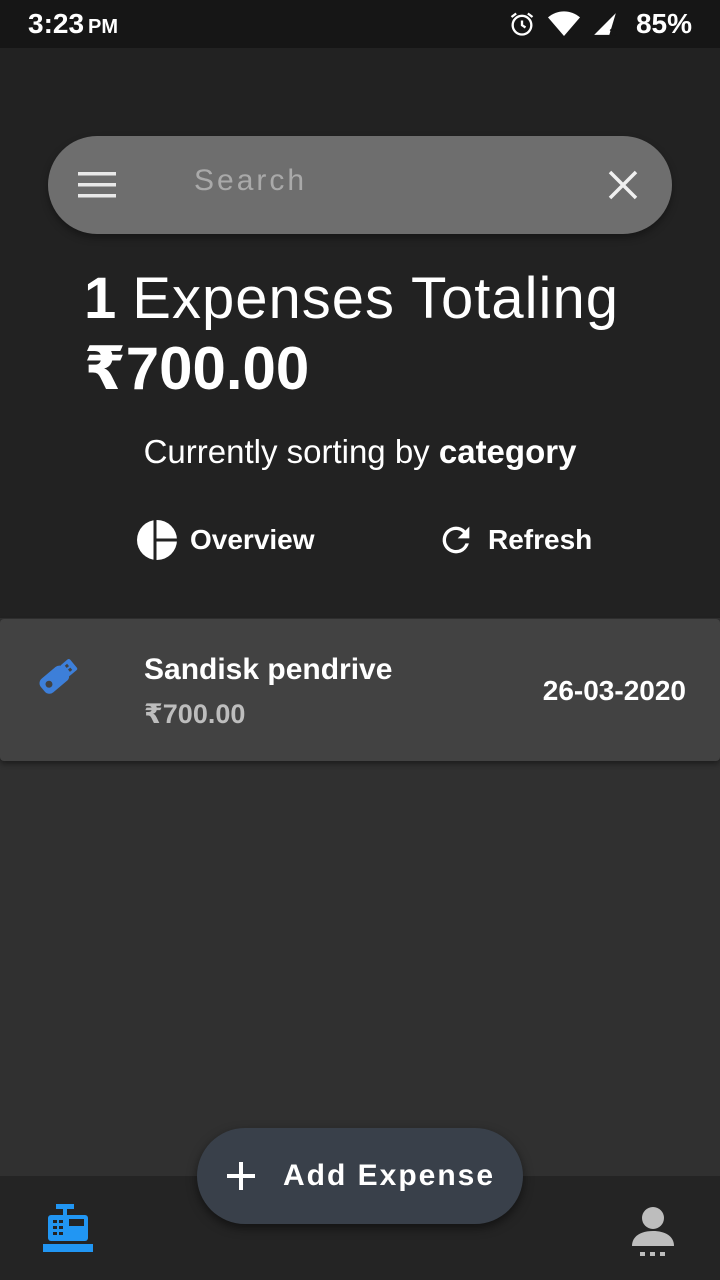 The height and width of the screenshot is (1280, 720). I want to click on expense-summary: 1 Expenses Totaling ₹700.00, so click(351, 335).